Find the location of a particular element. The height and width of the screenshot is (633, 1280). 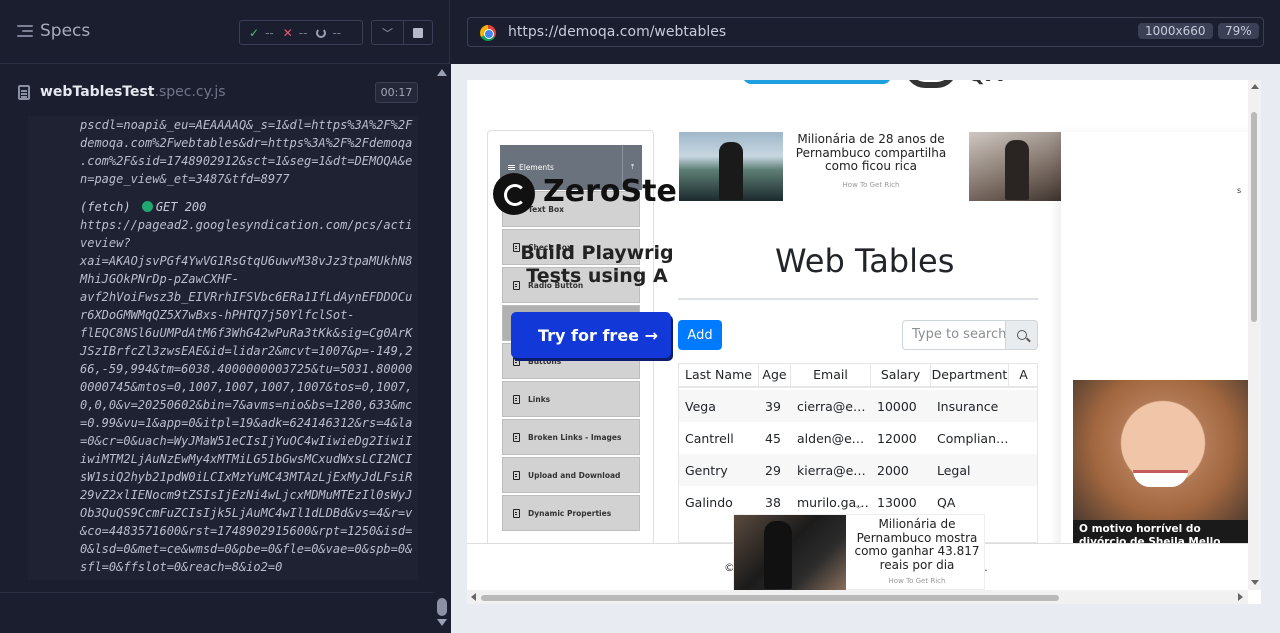

table-cell-salary: 2000 is located at coordinates (893, 470).